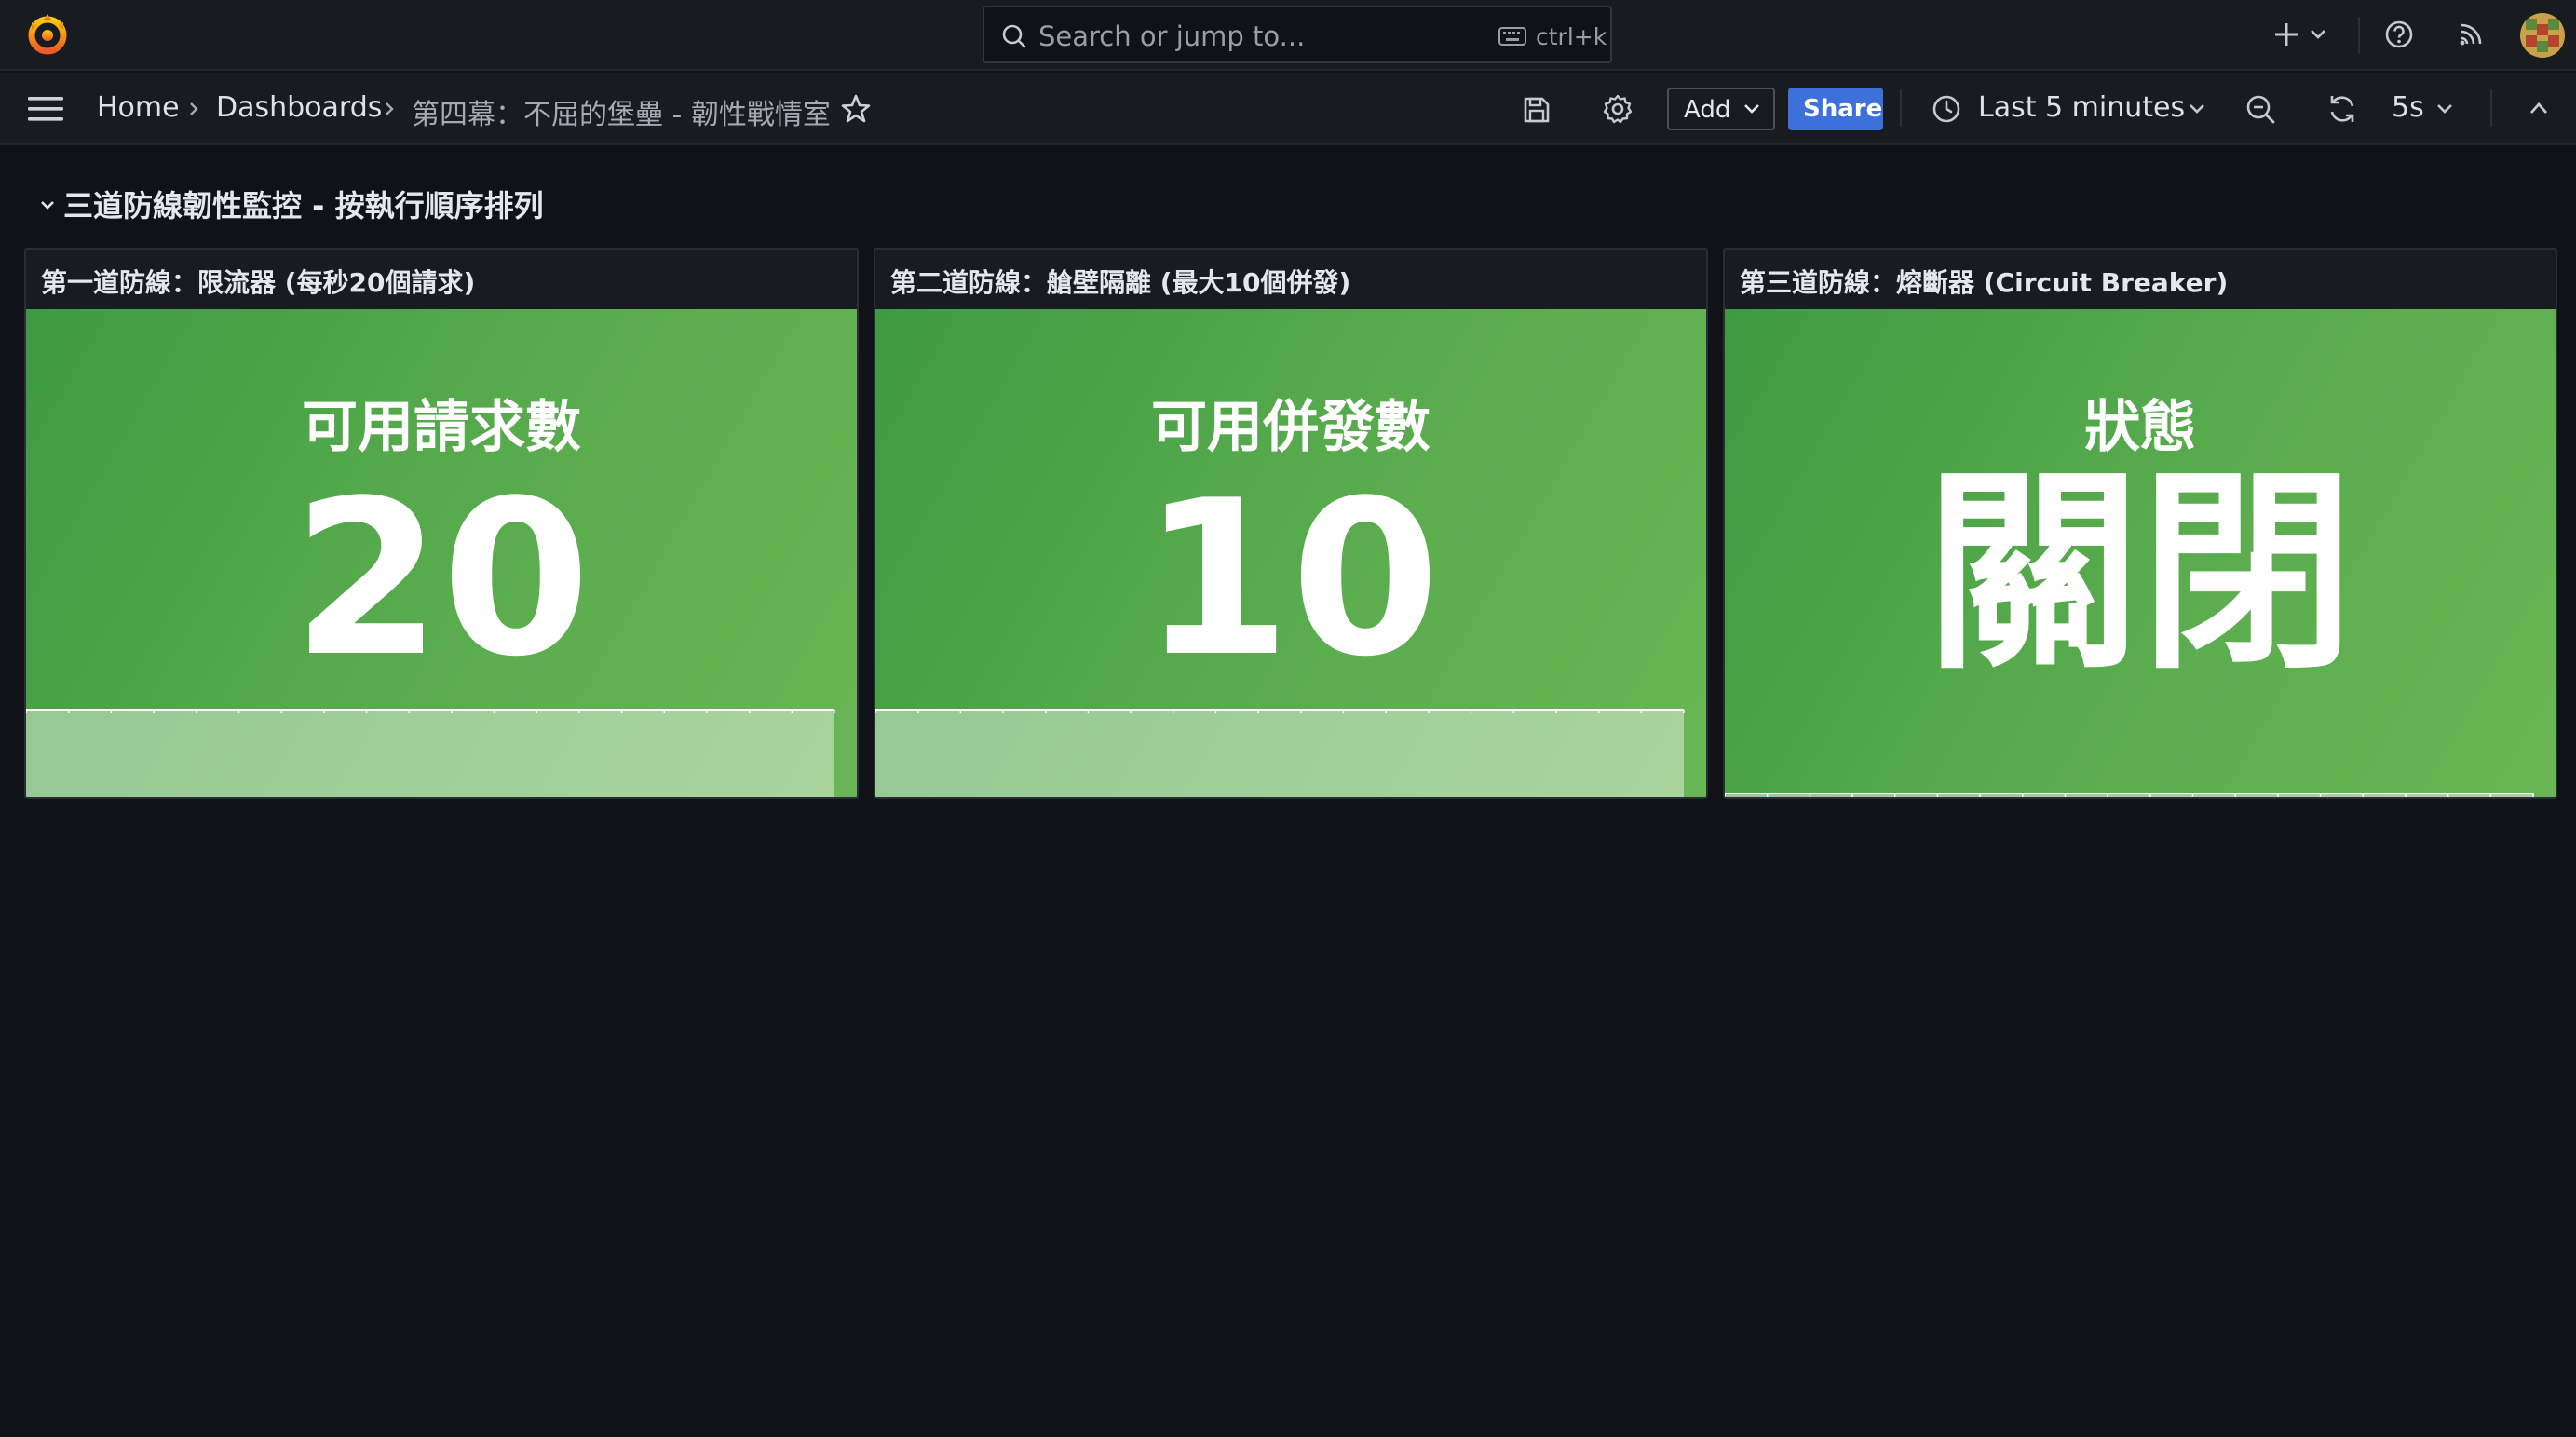  I want to click on panel-circuit-breaker: 第三道防線：熔斷器 (Circuit Breaker) 狀態 關閉, so click(2140, 523).